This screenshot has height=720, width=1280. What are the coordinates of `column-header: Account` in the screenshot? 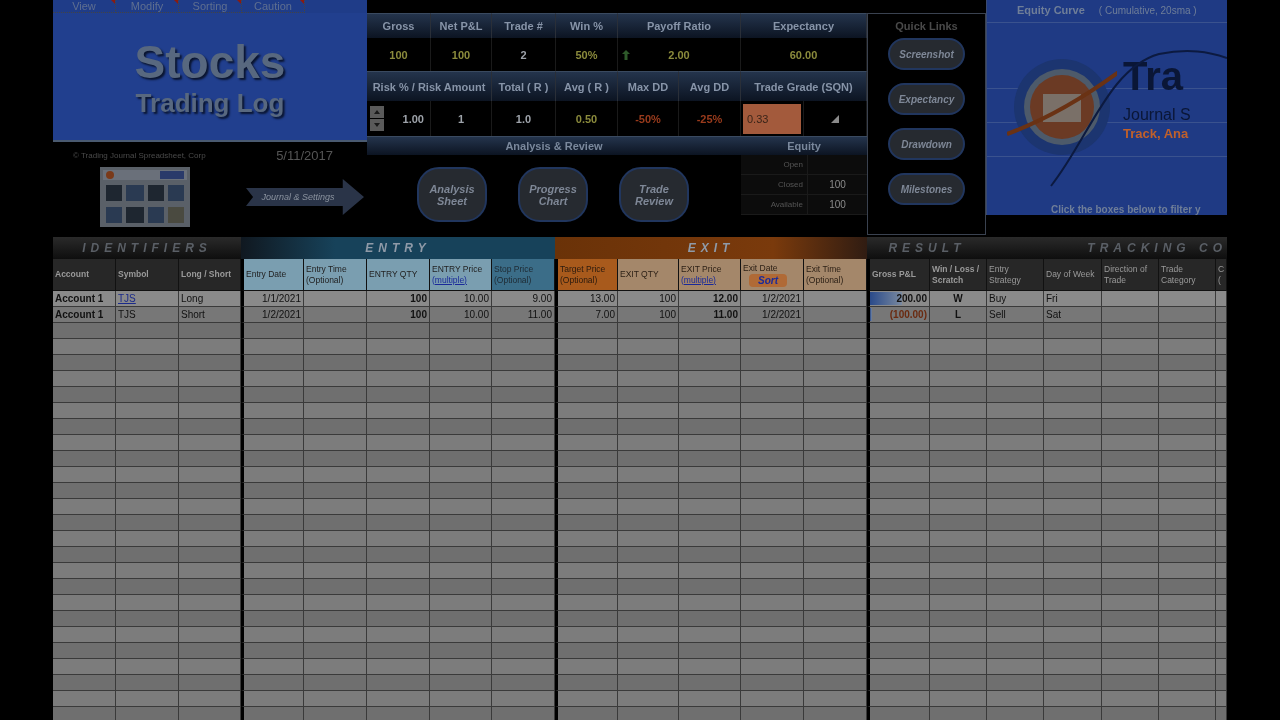 It's located at (84, 275).